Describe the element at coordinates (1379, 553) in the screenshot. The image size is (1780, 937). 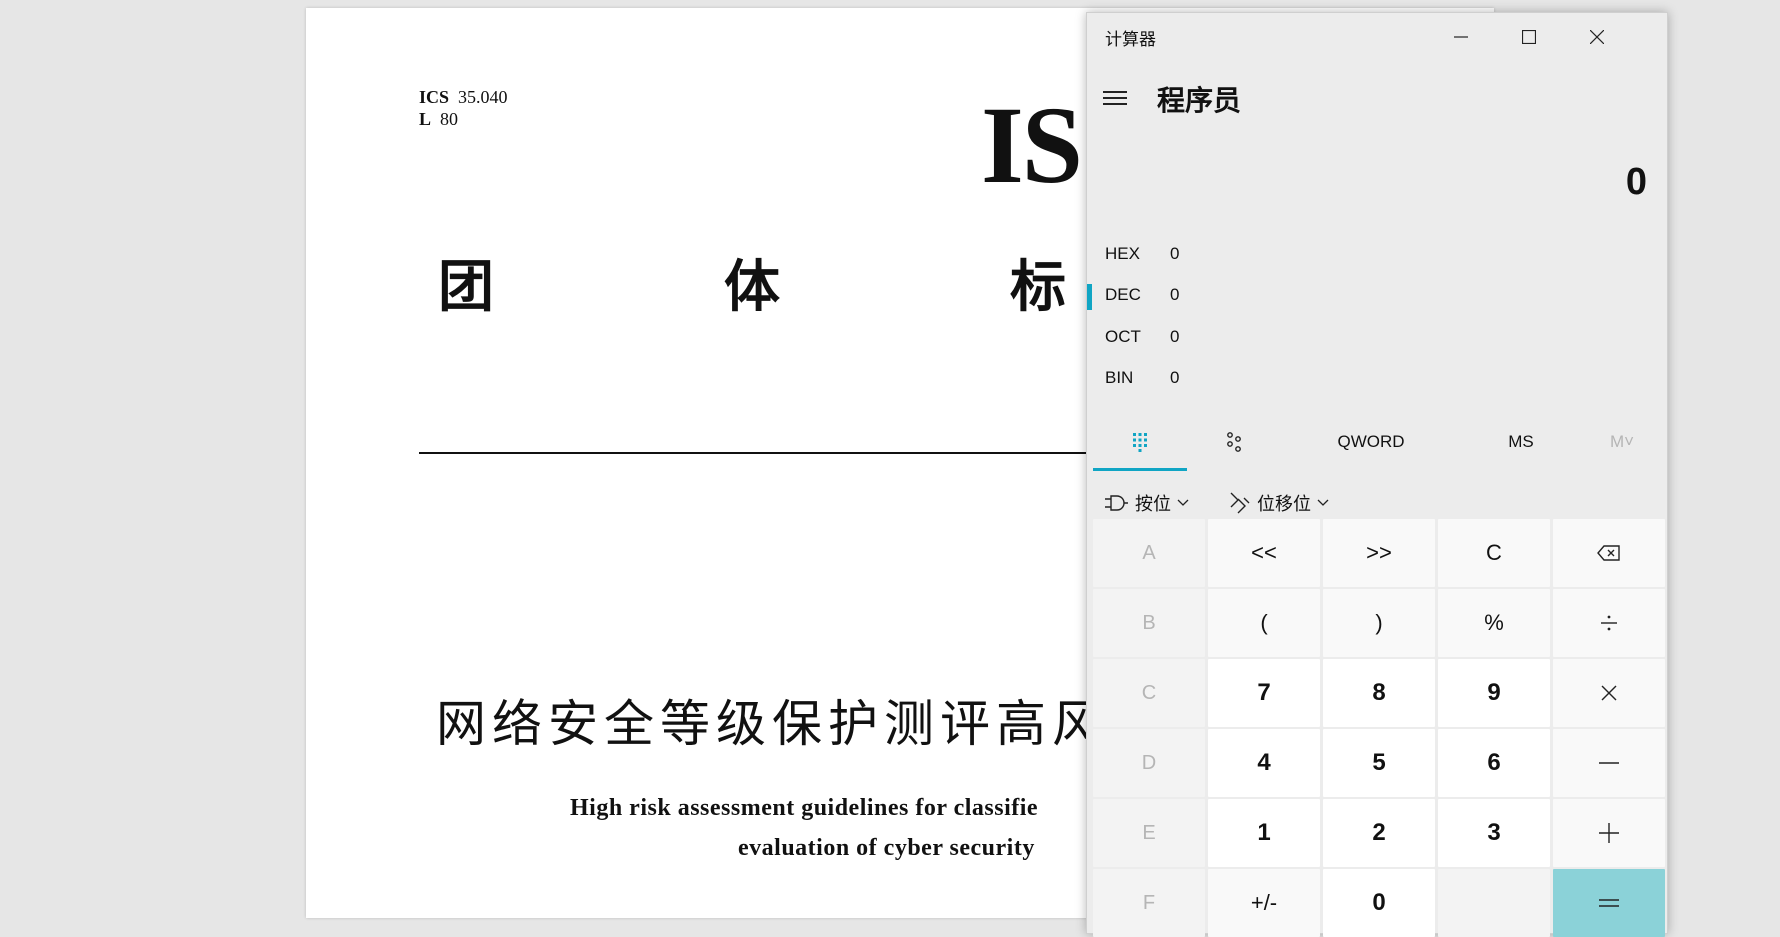
I see `key-rotate-right: >>` at that location.